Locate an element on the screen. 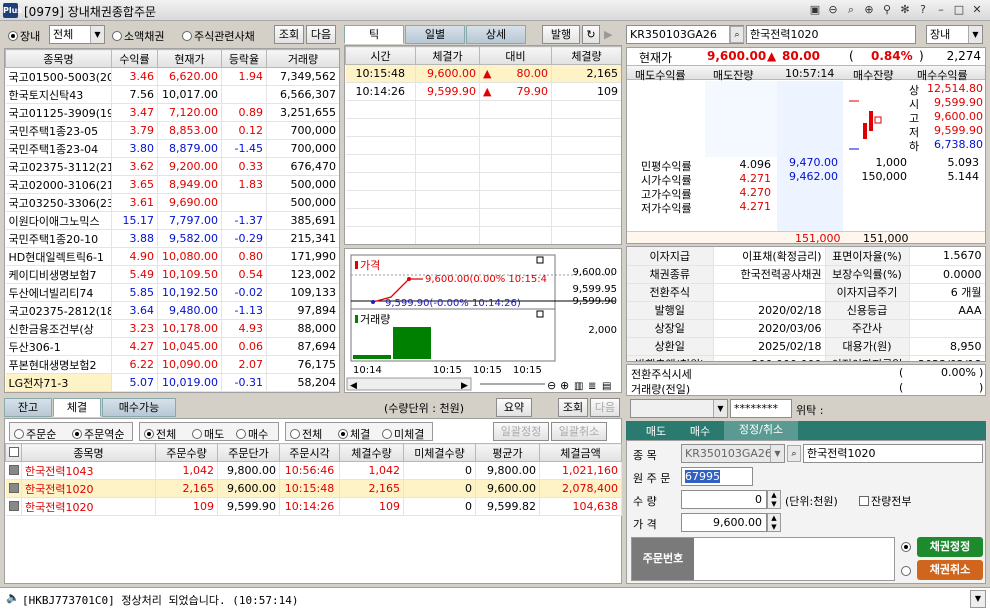 The height and width of the screenshot is (610, 990). radio-cancel is located at coordinates (907, 571).